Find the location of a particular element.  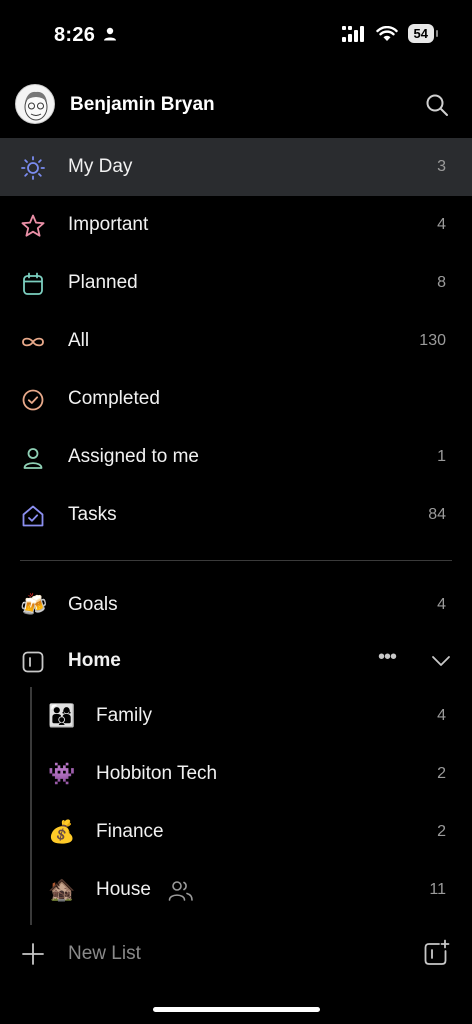

nav-count: 8 is located at coordinates (441, 282).